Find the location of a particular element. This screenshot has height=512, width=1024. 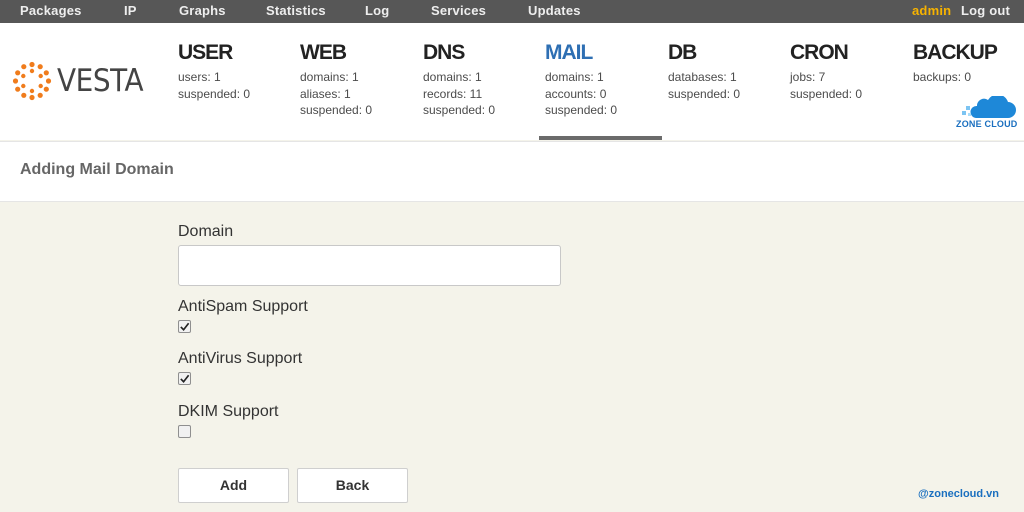

page-subheader: Adding Mail Domain is located at coordinates (512, 171).